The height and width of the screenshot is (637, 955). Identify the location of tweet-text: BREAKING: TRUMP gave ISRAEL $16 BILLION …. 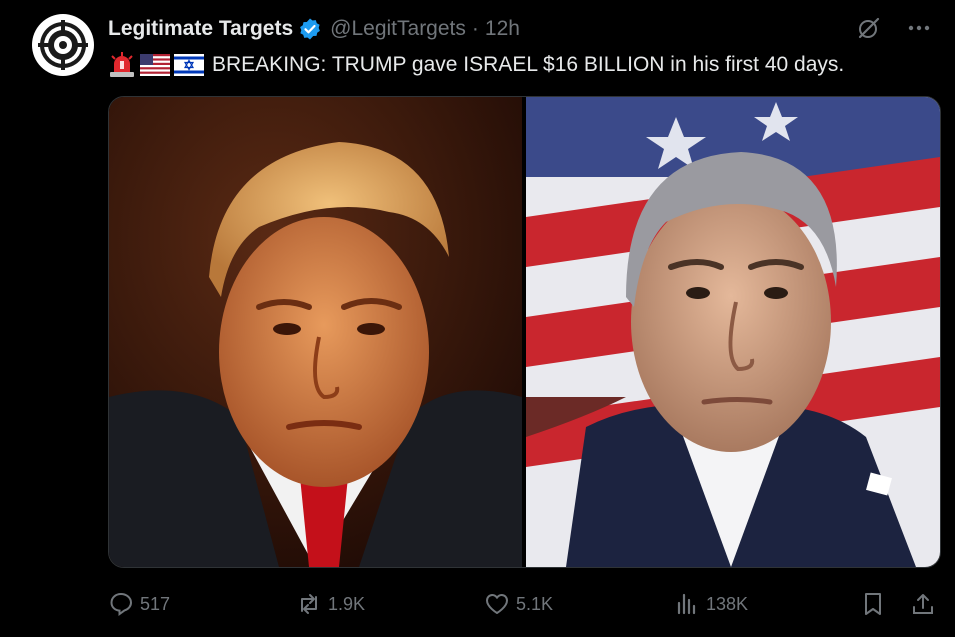
(476, 65).